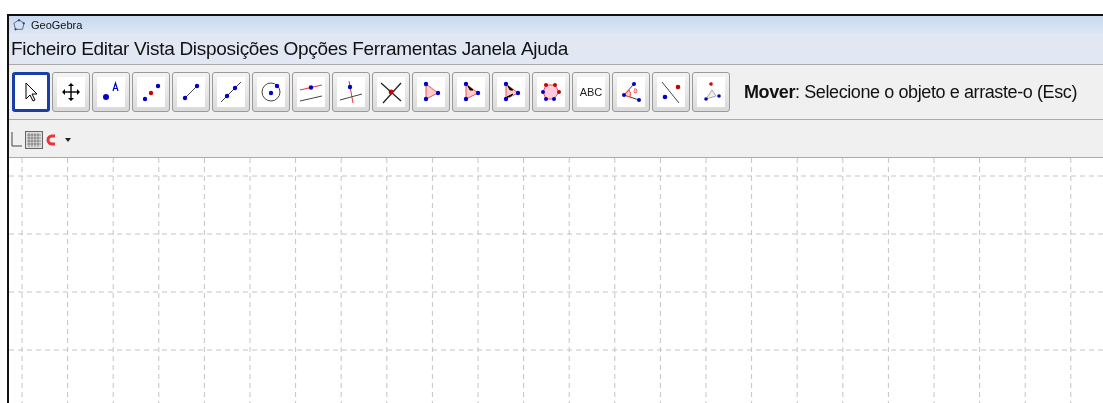  Describe the element at coordinates (315, 48) in the screenshot. I see `menu-item: Opções` at that location.